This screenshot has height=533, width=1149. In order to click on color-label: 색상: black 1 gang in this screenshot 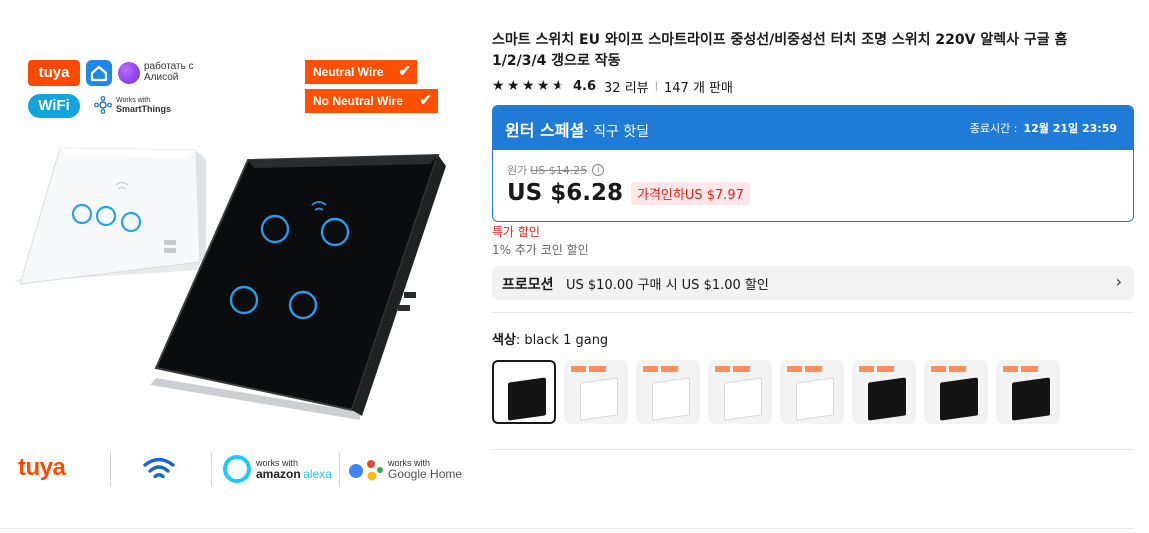, I will do `click(550, 340)`.